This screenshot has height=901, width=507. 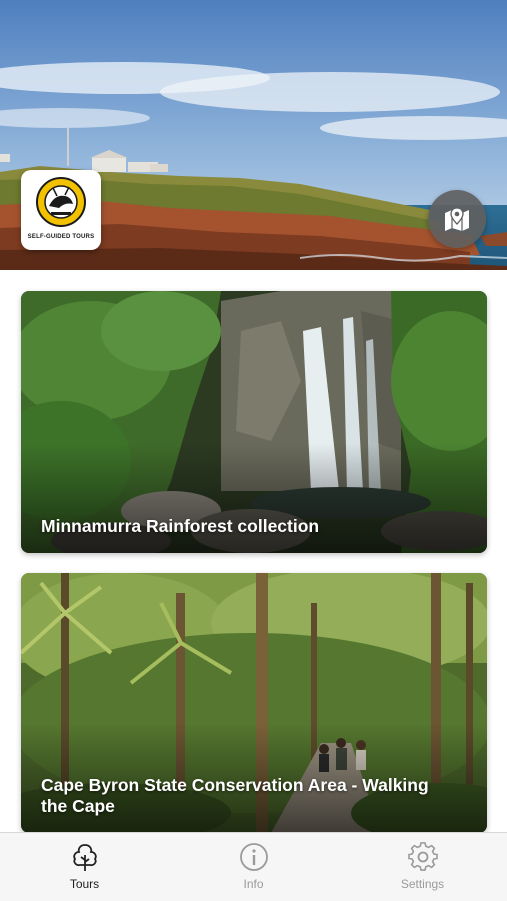 What do you see at coordinates (61, 237) in the screenshot?
I see `logo-tagline: SELF-GUIDED TOURS` at bounding box center [61, 237].